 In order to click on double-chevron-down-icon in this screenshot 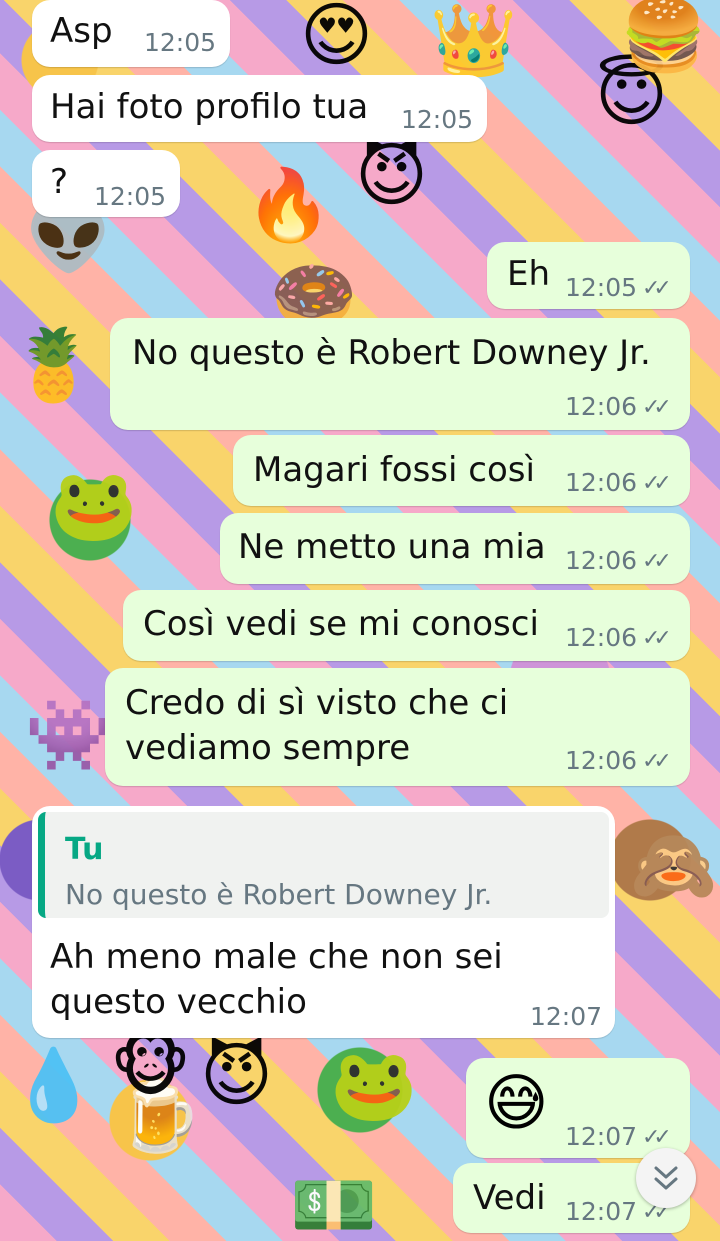, I will do `click(666, 1178)`.